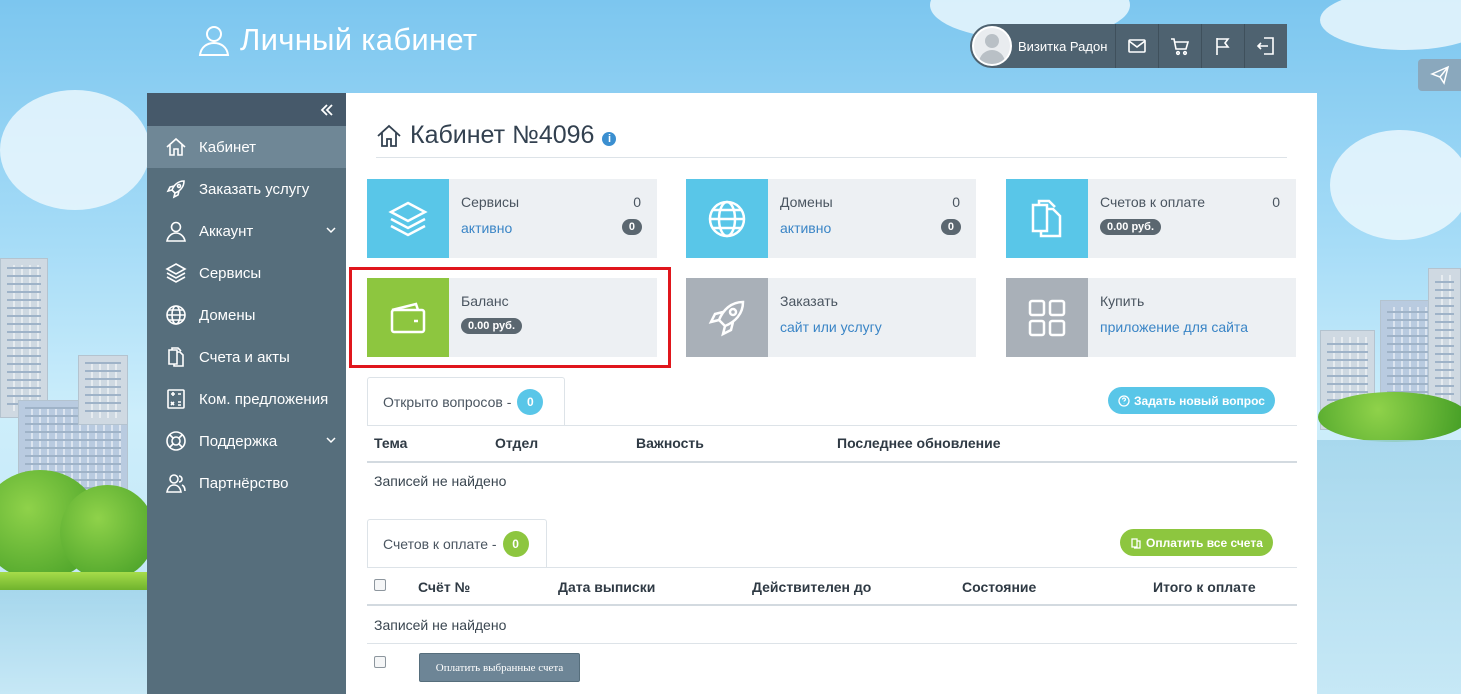 Image resolution: width=1461 pixels, height=694 pixels. What do you see at coordinates (246, 109) in the screenshot?
I see `sidebar-collapse-button` at bounding box center [246, 109].